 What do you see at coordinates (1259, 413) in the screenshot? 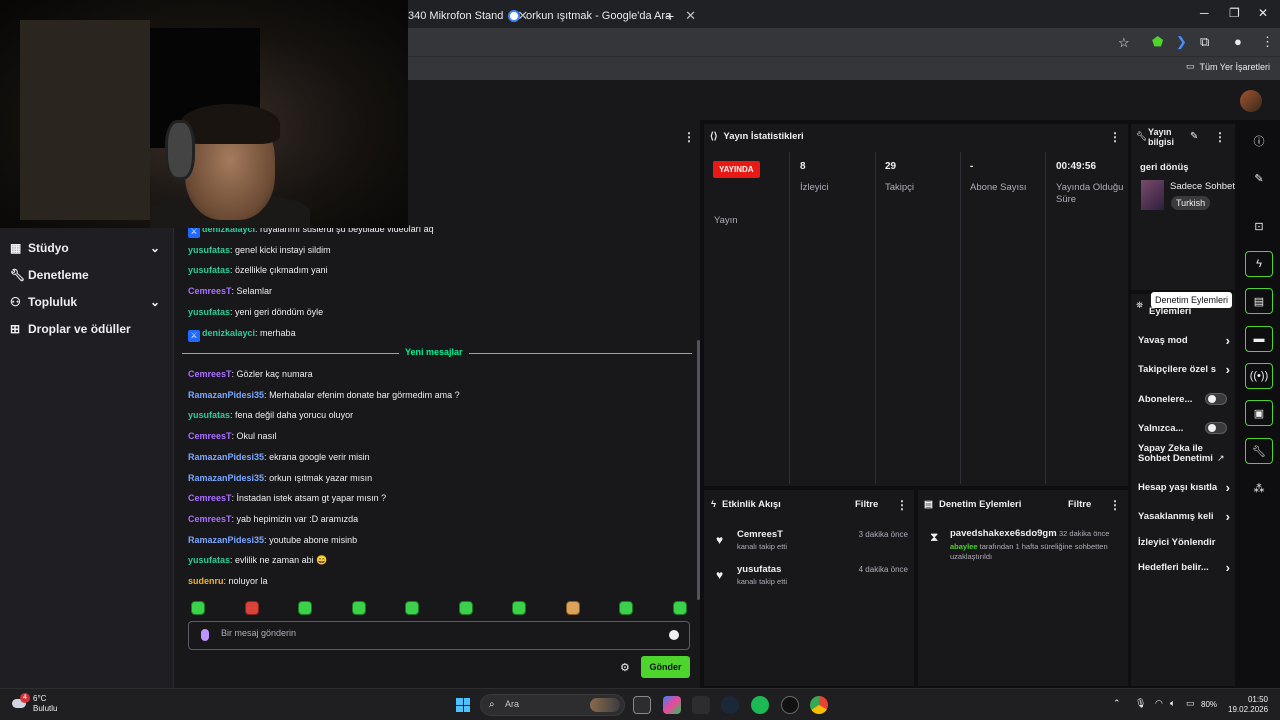
I see `layout-icon: ▣` at bounding box center [1259, 413].